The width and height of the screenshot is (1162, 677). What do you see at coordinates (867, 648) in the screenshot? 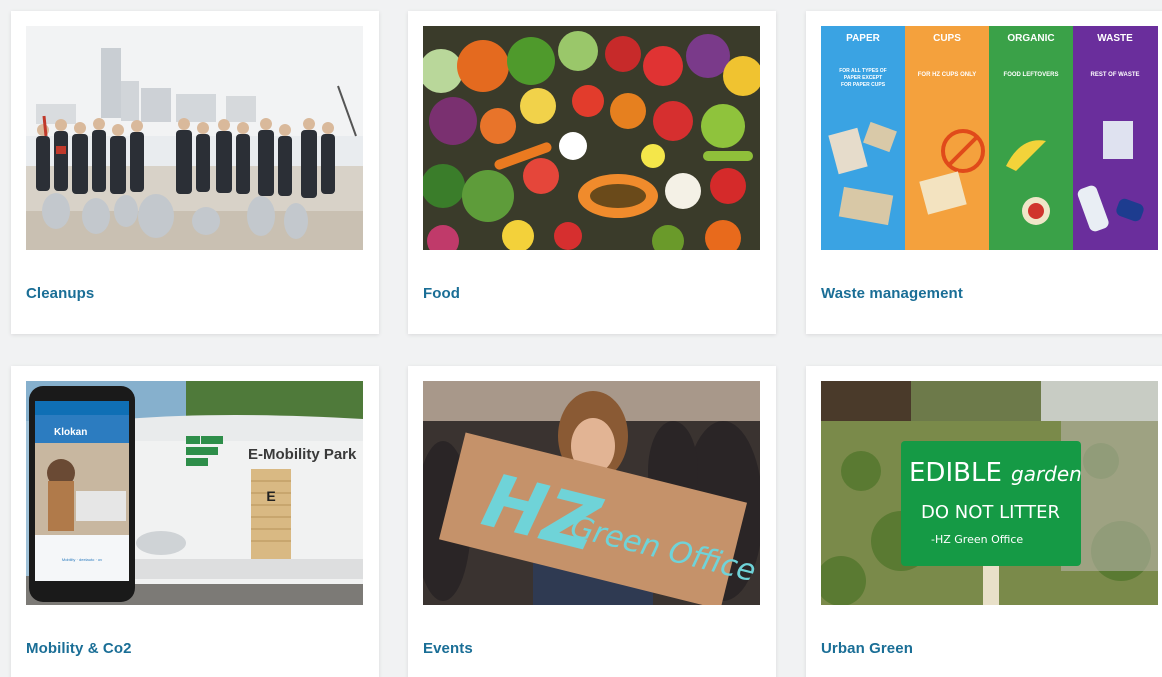
I see `card-title-urban-green: Urban Green` at bounding box center [867, 648].